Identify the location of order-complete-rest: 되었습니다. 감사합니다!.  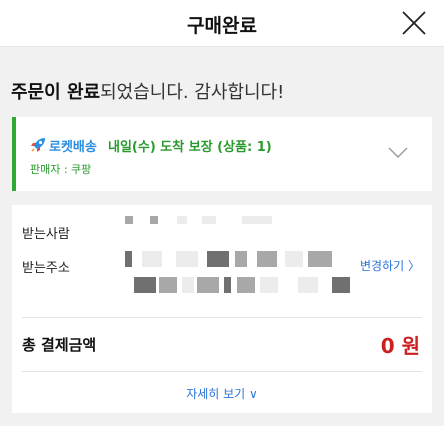
(192, 92).